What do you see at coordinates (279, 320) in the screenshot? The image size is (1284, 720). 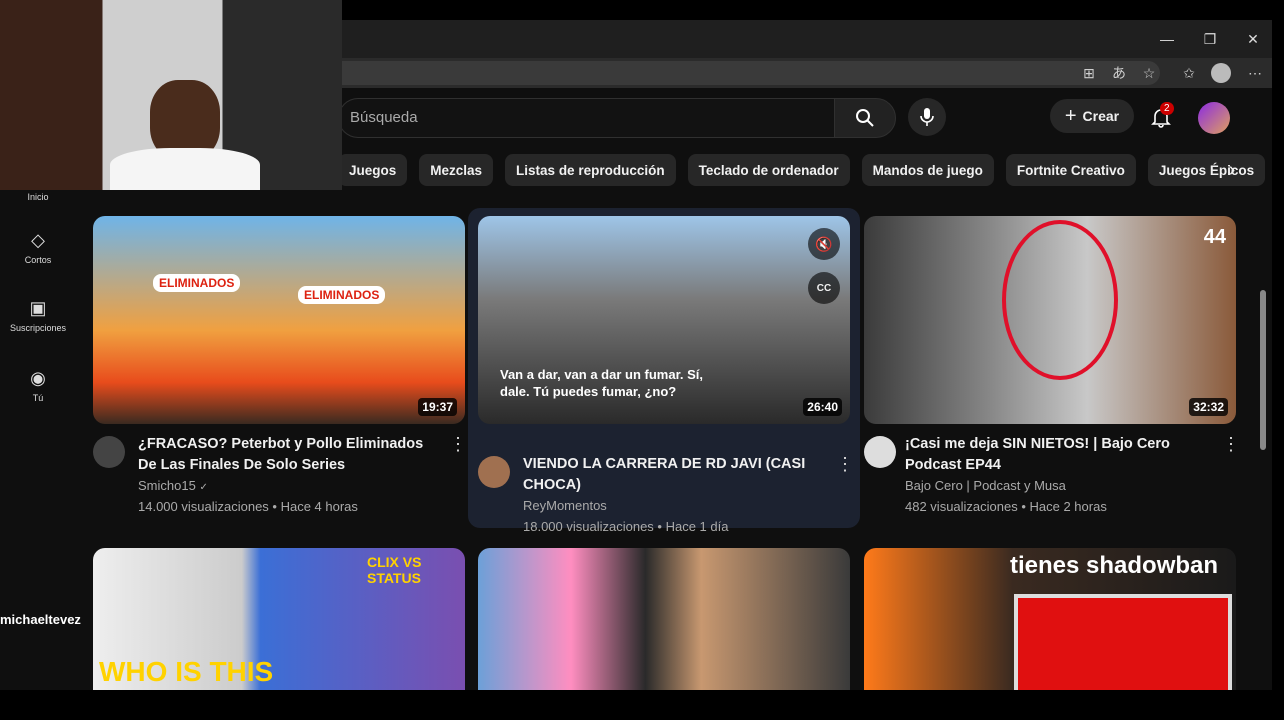 I see `video-thumbnail: ELIMINADOS ELIMINADOS 19:37` at bounding box center [279, 320].